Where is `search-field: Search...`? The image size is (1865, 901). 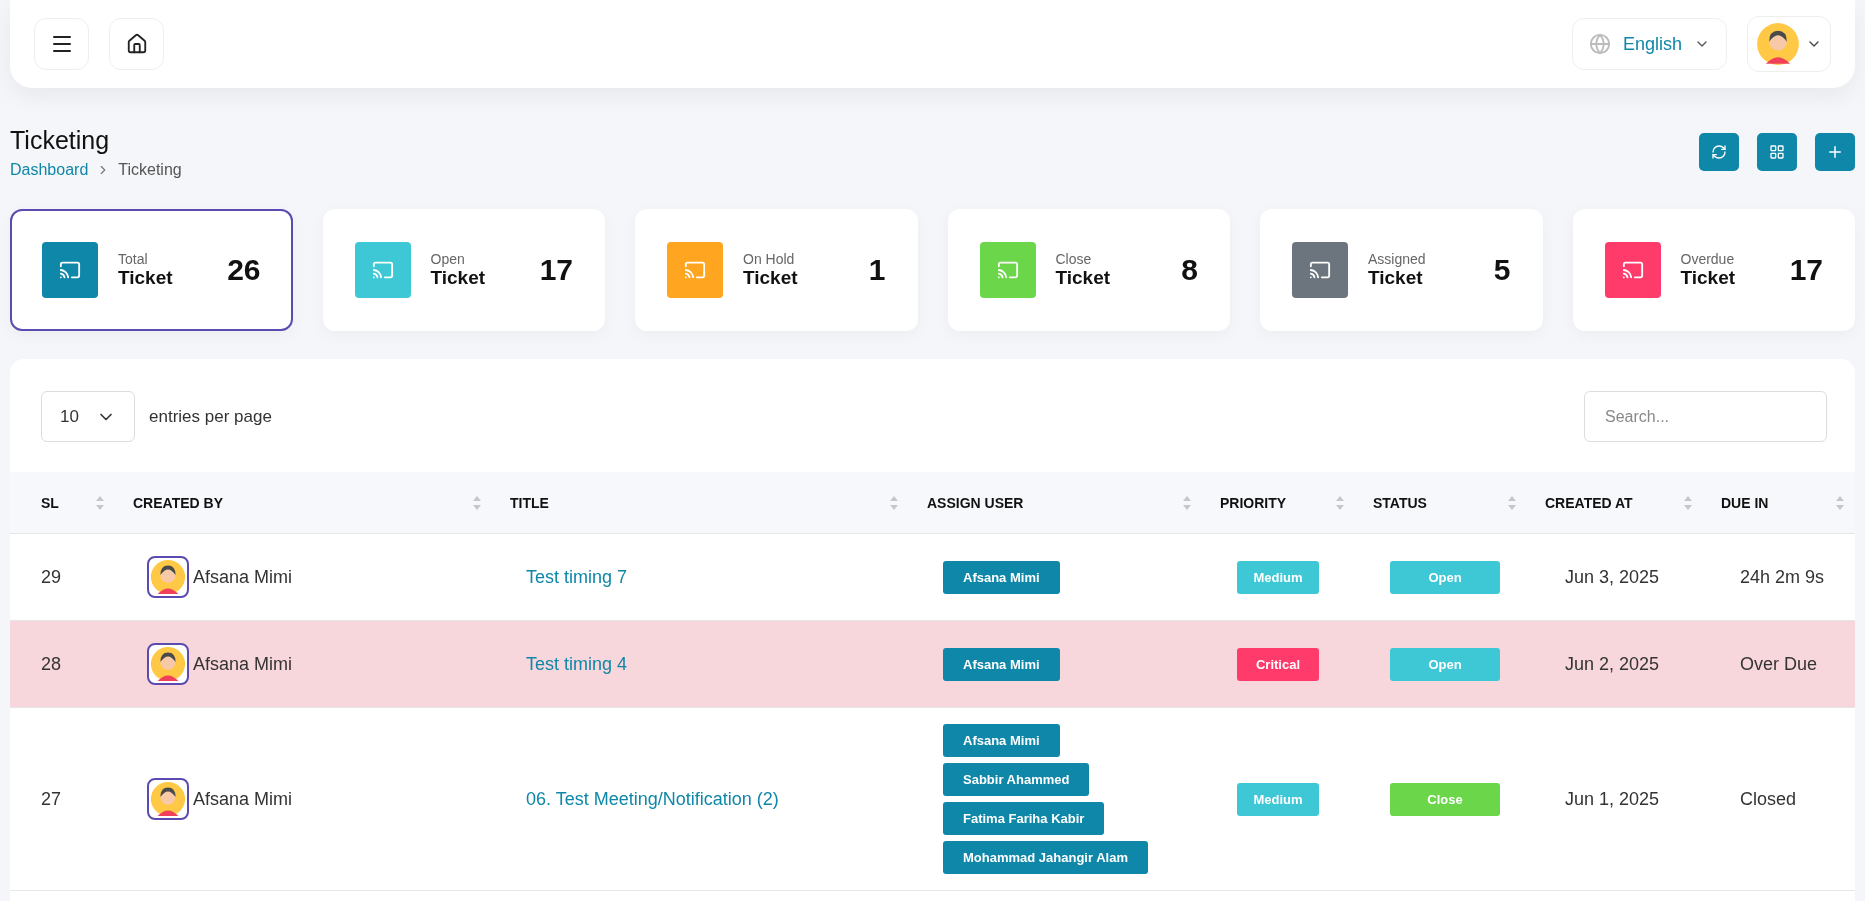 search-field: Search... is located at coordinates (1705, 416).